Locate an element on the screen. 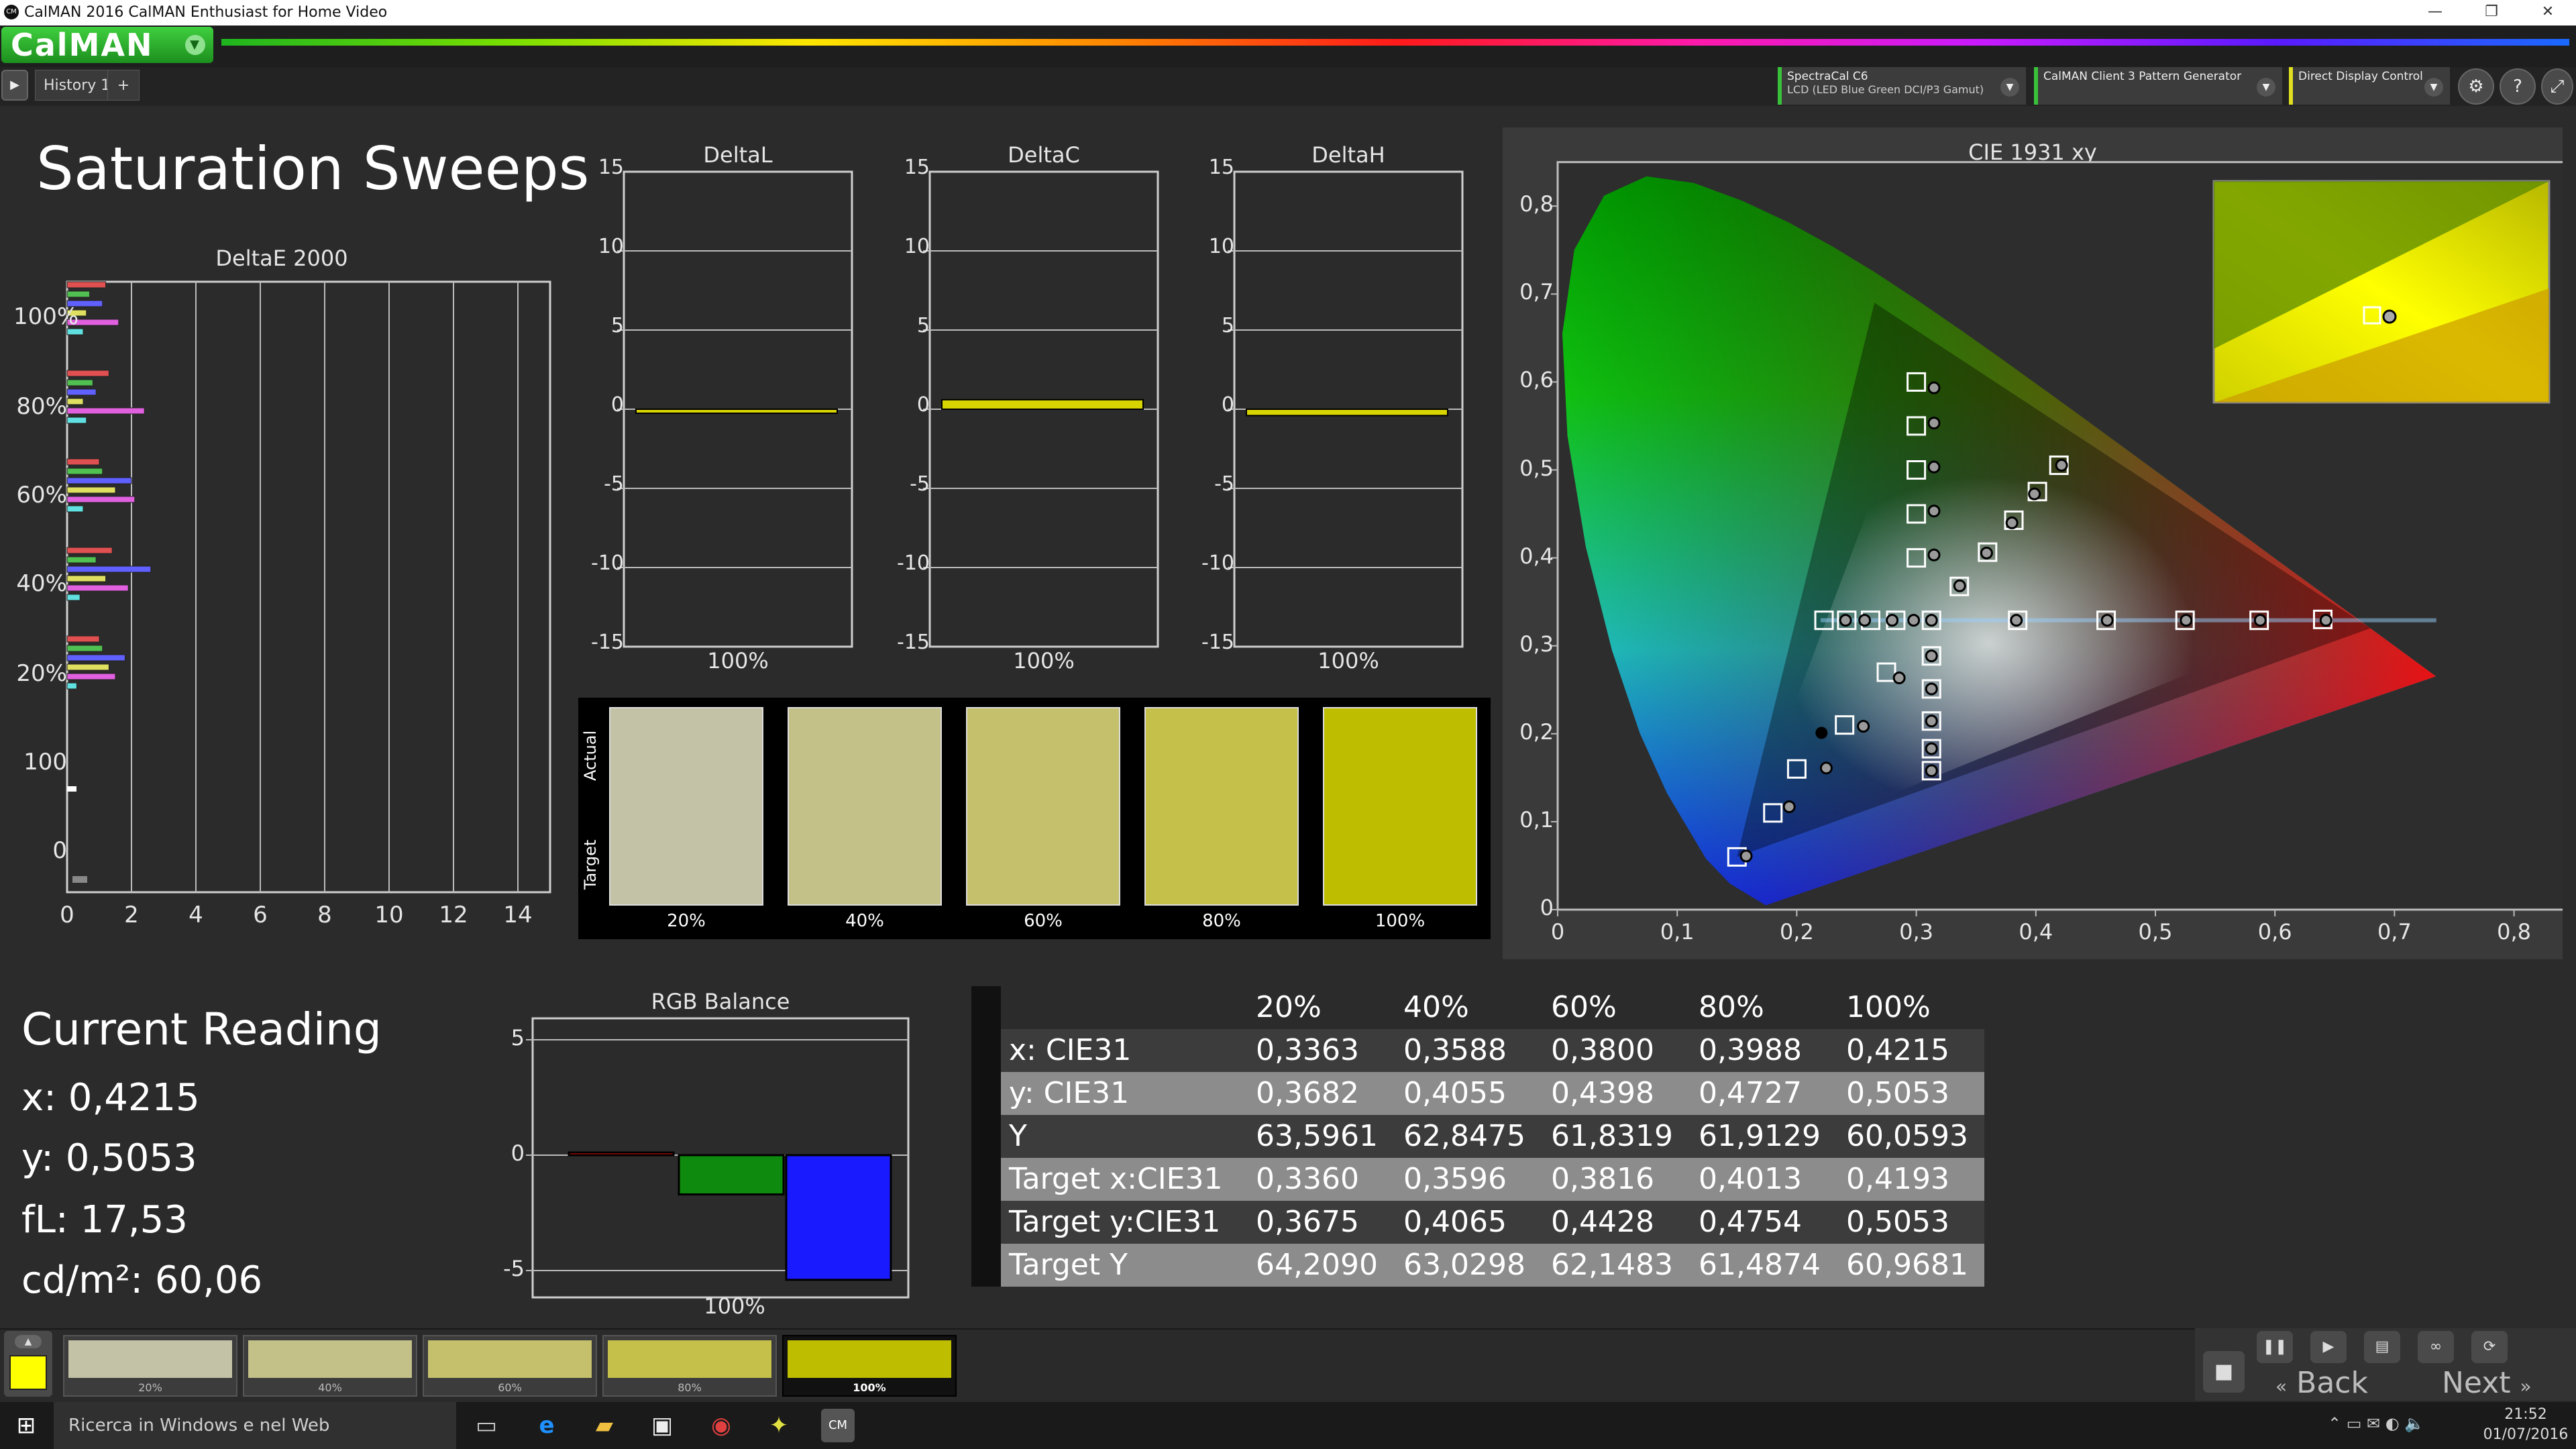 This screenshot has height=1449, width=2576. patch-button: 80% is located at coordinates (689, 1366).